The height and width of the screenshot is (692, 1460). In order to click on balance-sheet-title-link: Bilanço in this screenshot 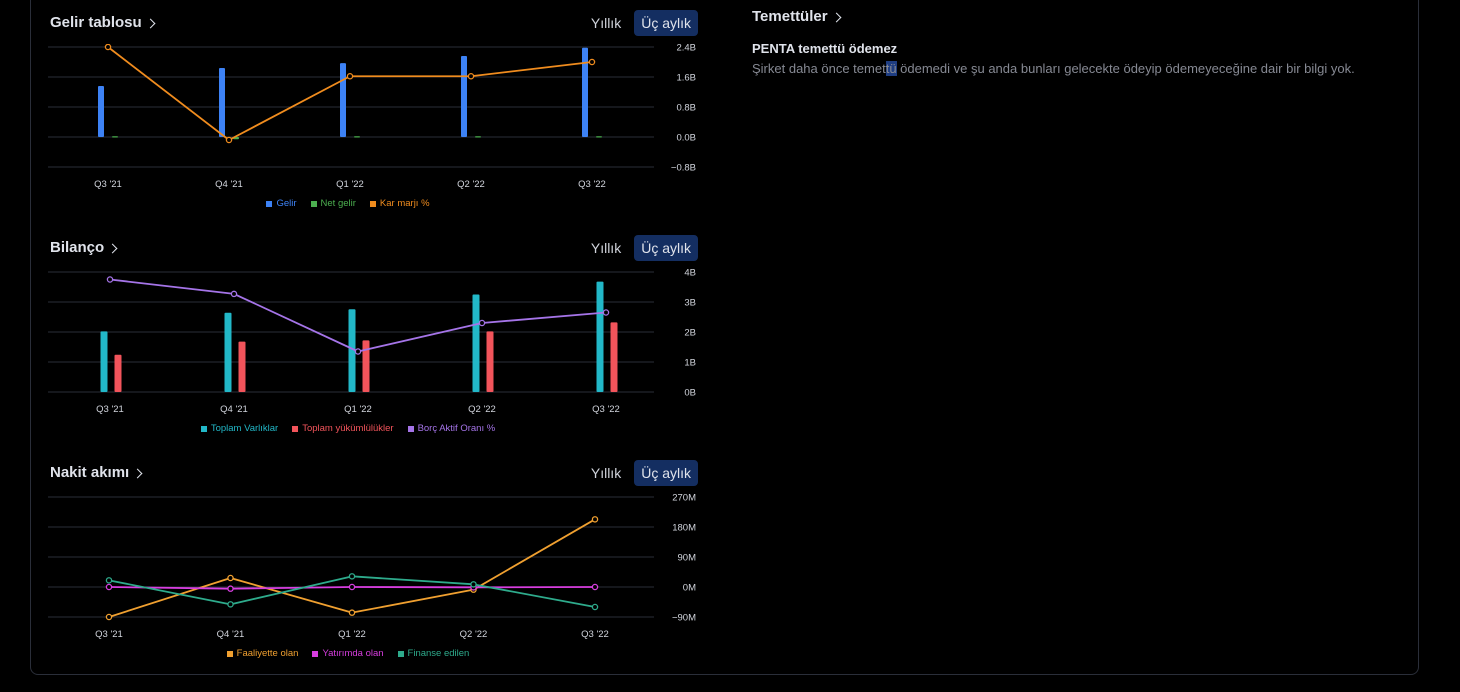, I will do `click(84, 247)`.